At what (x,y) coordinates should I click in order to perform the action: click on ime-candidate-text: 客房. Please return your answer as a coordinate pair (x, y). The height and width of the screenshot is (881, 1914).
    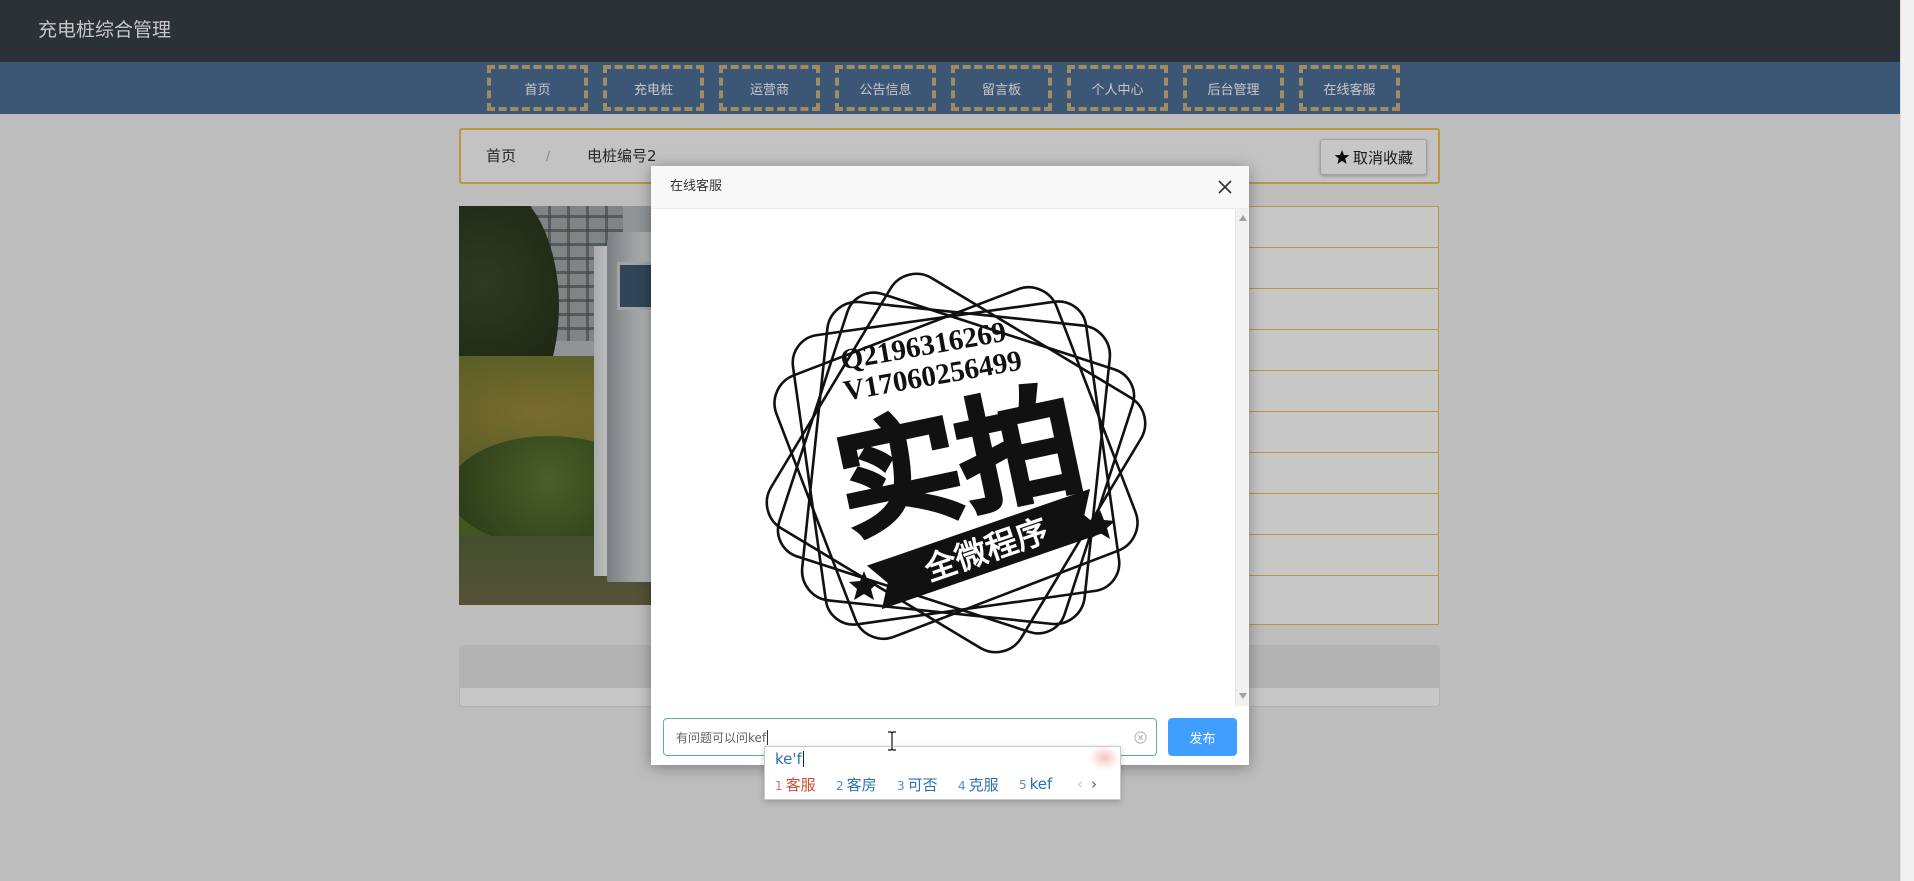
    Looking at the image, I should click on (861, 784).